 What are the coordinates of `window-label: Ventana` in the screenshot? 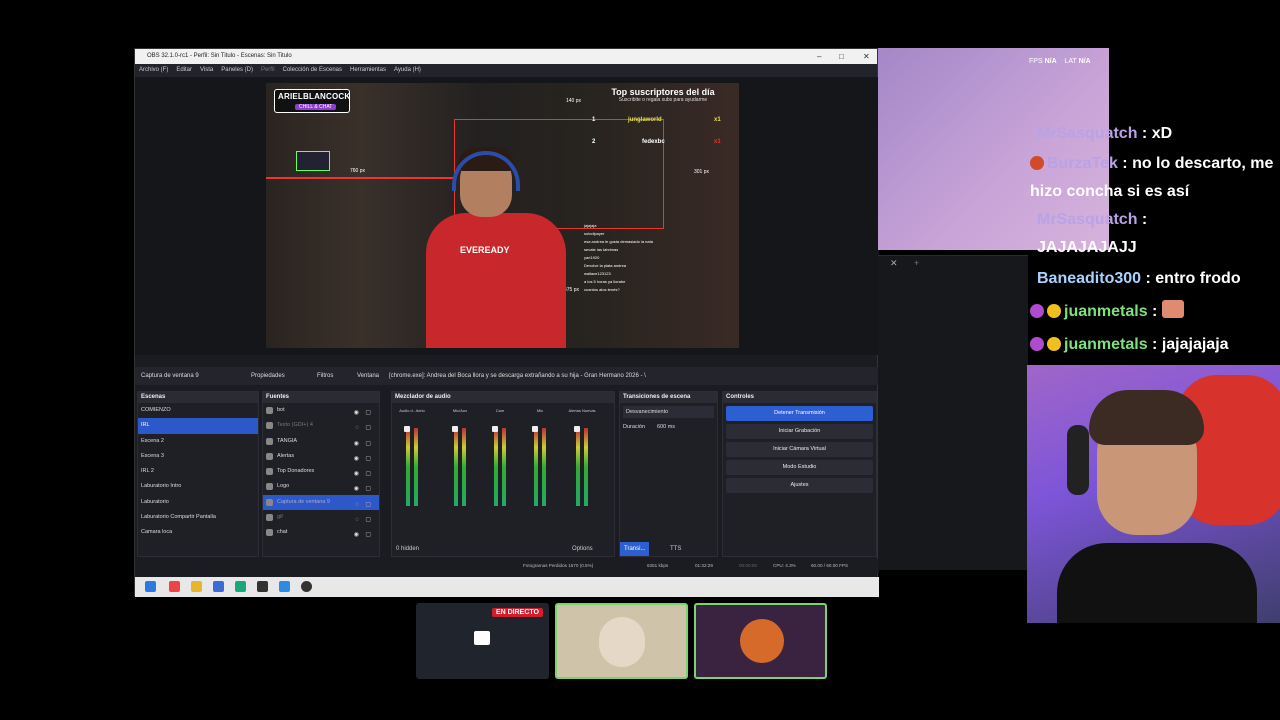 It's located at (368, 376).